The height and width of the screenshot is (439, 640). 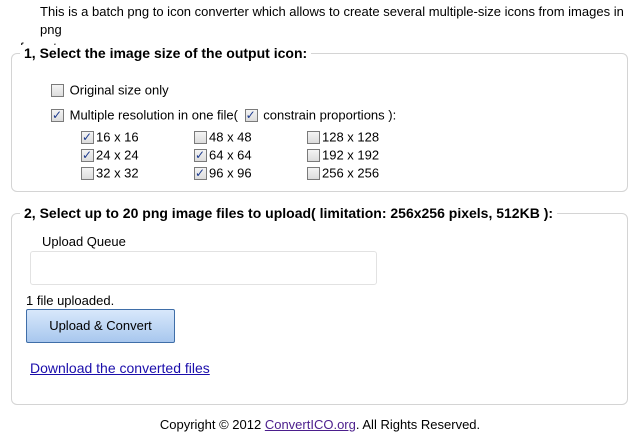 What do you see at coordinates (351, 137) in the screenshot?
I see `resolution-label: 128 x 128` at bounding box center [351, 137].